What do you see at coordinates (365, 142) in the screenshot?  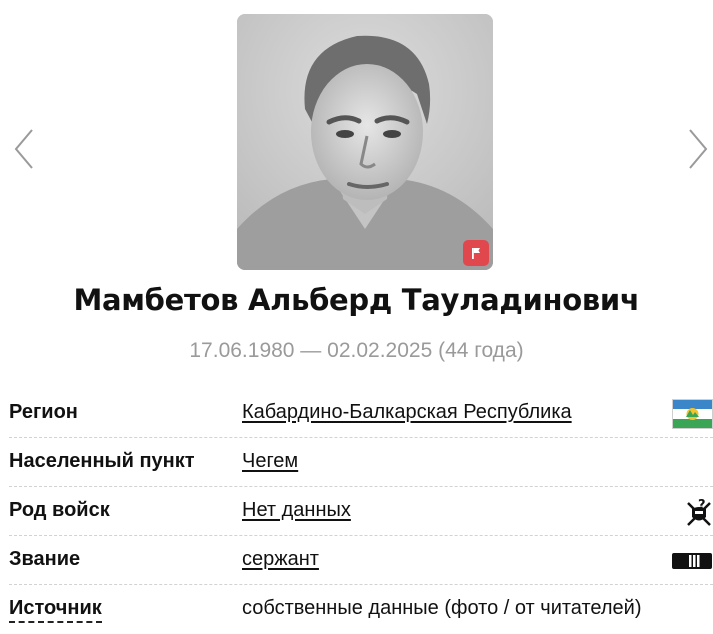 I see `portrait-photo` at bounding box center [365, 142].